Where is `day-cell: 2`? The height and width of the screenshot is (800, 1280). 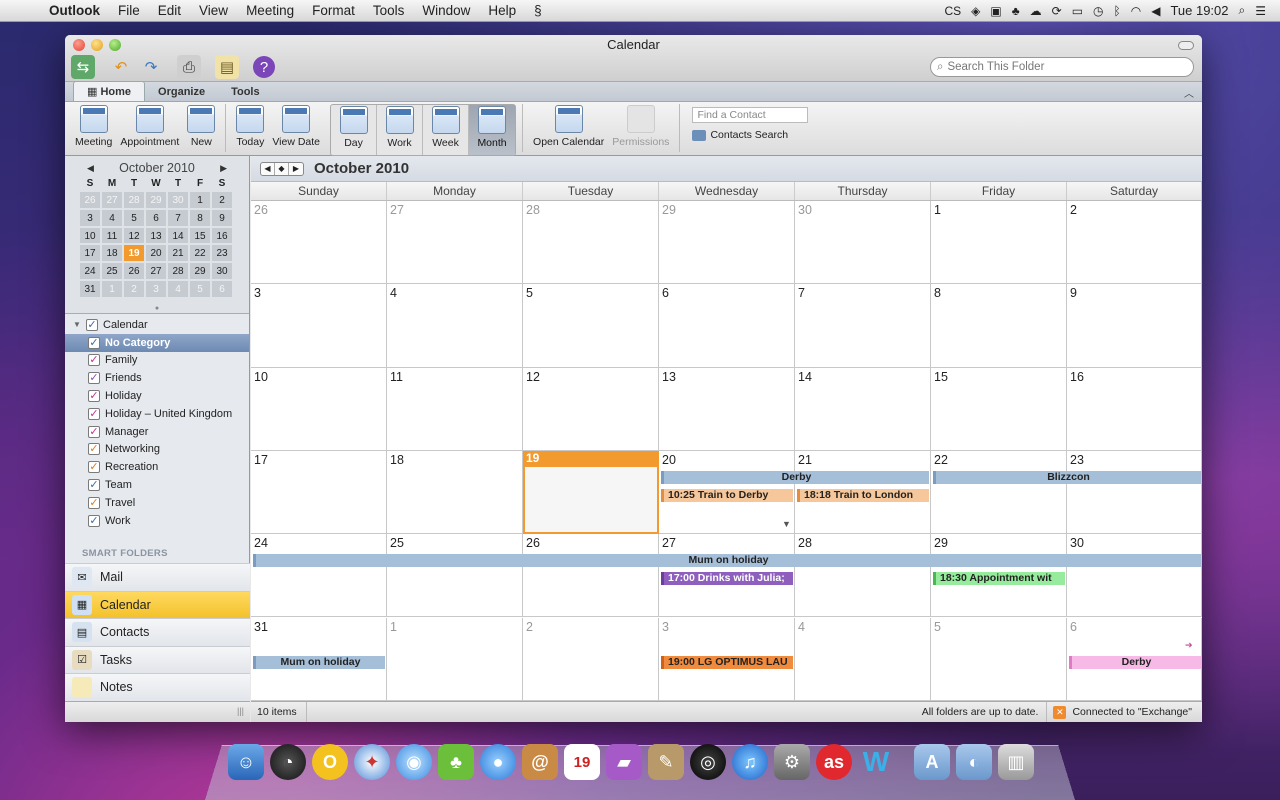
day-cell: 2 is located at coordinates (1134, 243).